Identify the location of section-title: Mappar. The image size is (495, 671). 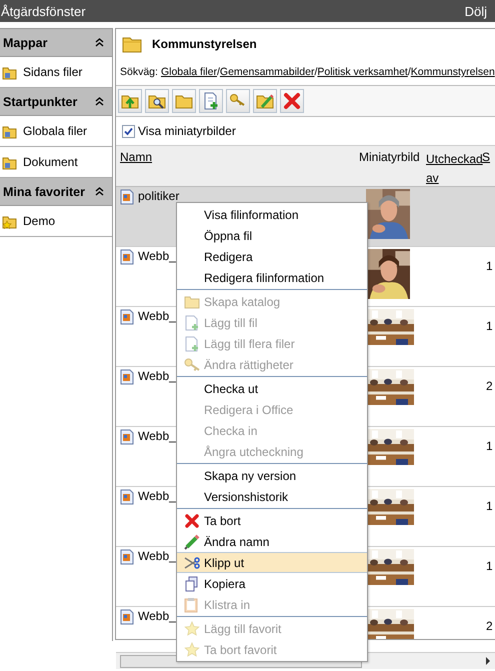
(25, 43).